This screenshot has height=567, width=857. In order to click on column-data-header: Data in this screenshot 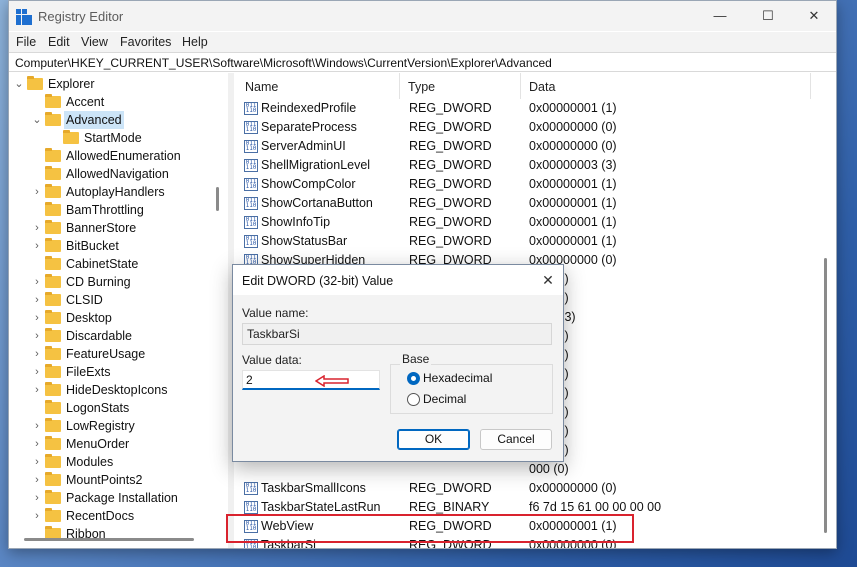, I will do `click(542, 87)`.